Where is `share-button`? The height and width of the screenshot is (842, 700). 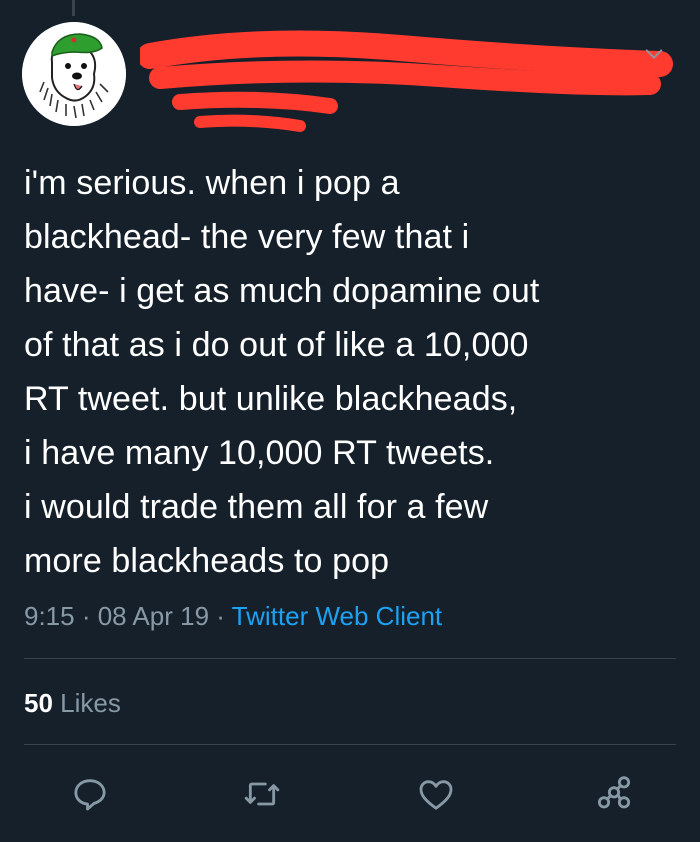 share-button is located at coordinates (614, 794).